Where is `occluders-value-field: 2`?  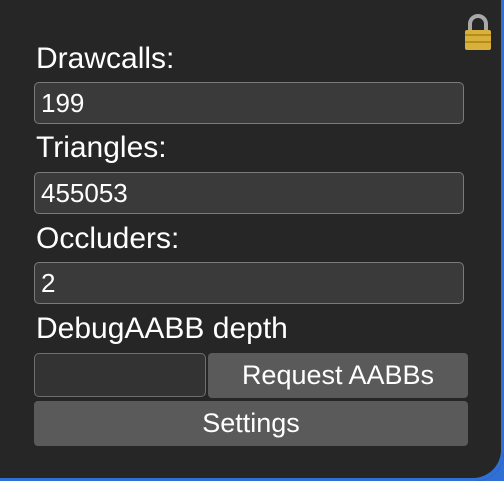 occluders-value-field: 2 is located at coordinates (249, 283).